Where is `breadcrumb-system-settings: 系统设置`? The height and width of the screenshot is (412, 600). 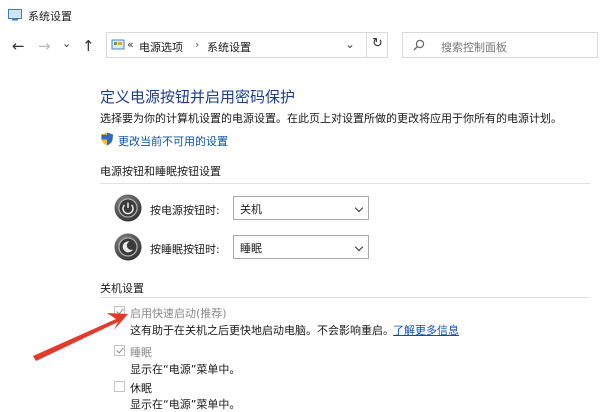 breadcrumb-system-settings: 系统设置 is located at coordinates (229, 47).